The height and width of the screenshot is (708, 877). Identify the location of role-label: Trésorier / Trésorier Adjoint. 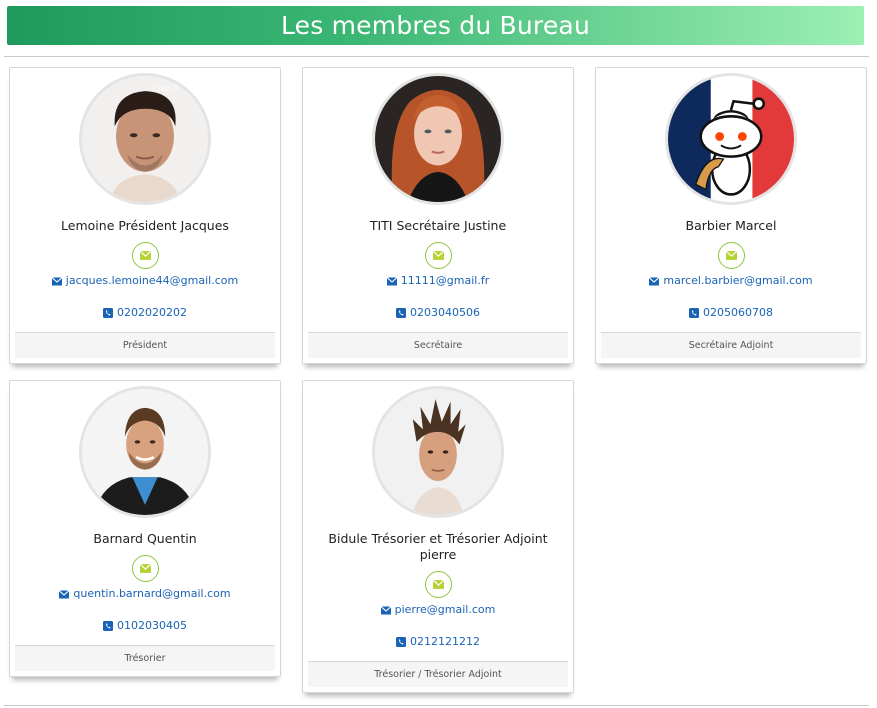
(438, 674).